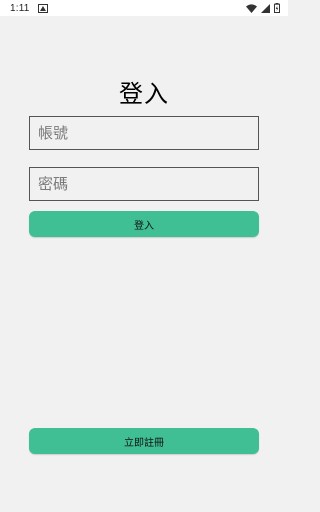 This screenshot has width=320, height=512. What do you see at coordinates (144, 8) in the screenshot?
I see `status-bar: 1:11` at bounding box center [144, 8].